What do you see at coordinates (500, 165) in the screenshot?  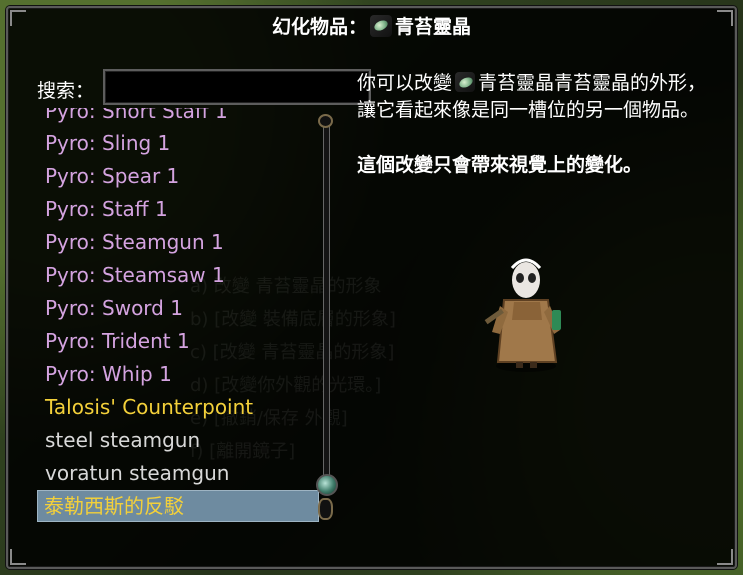 I see `warning-text: 這個改變只會帶來視覺上的變化。` at bounding box center [500, 165].